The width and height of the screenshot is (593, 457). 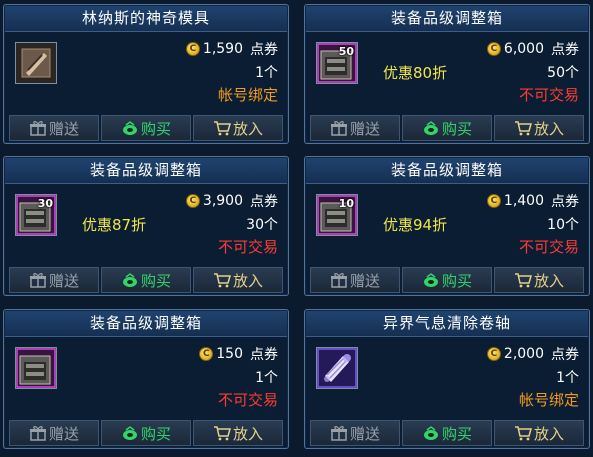 What do you see at coordinates (346, 51) in the screenshot?
I see `quantity-badge: 50` at bounding box center [346, 51].